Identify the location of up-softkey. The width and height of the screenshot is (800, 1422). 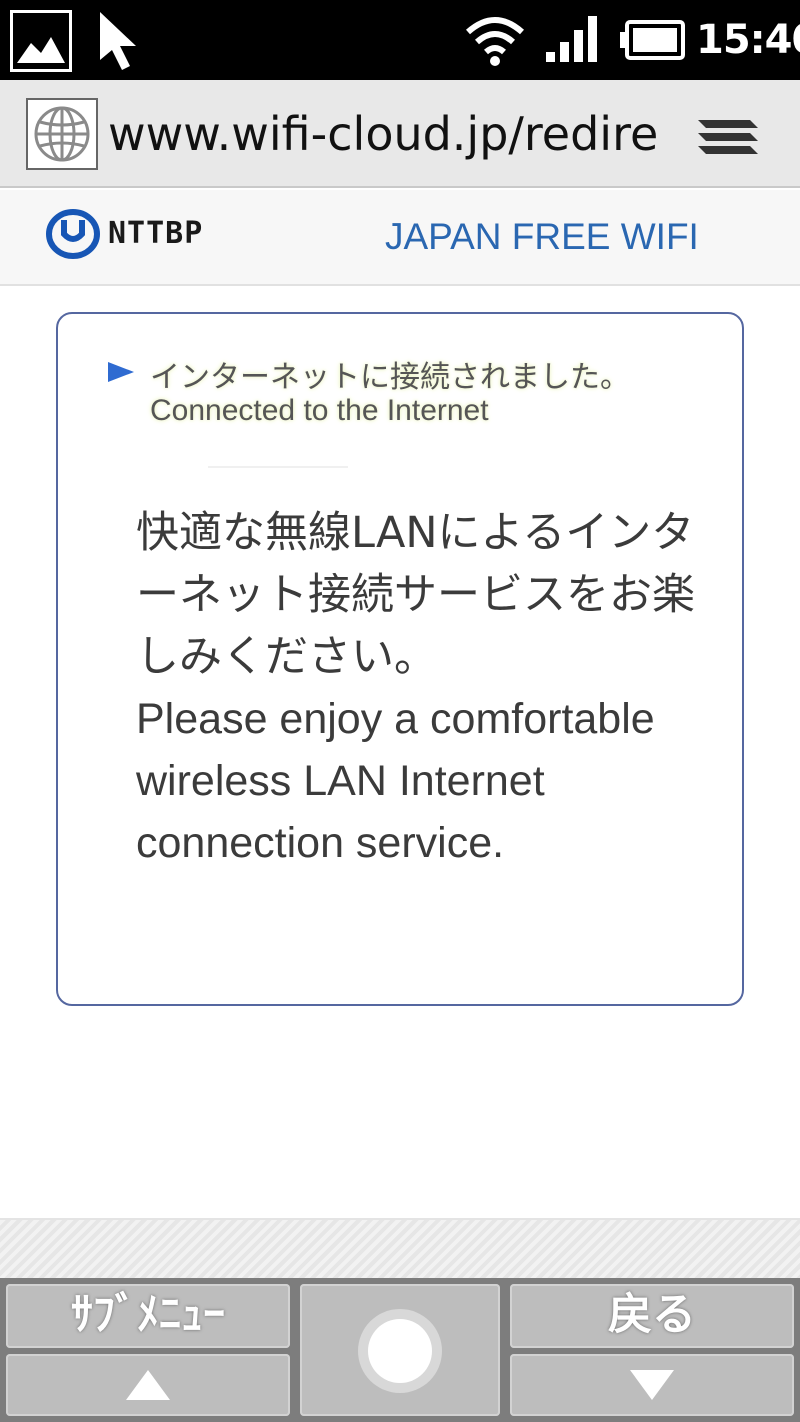
(148, 1385).